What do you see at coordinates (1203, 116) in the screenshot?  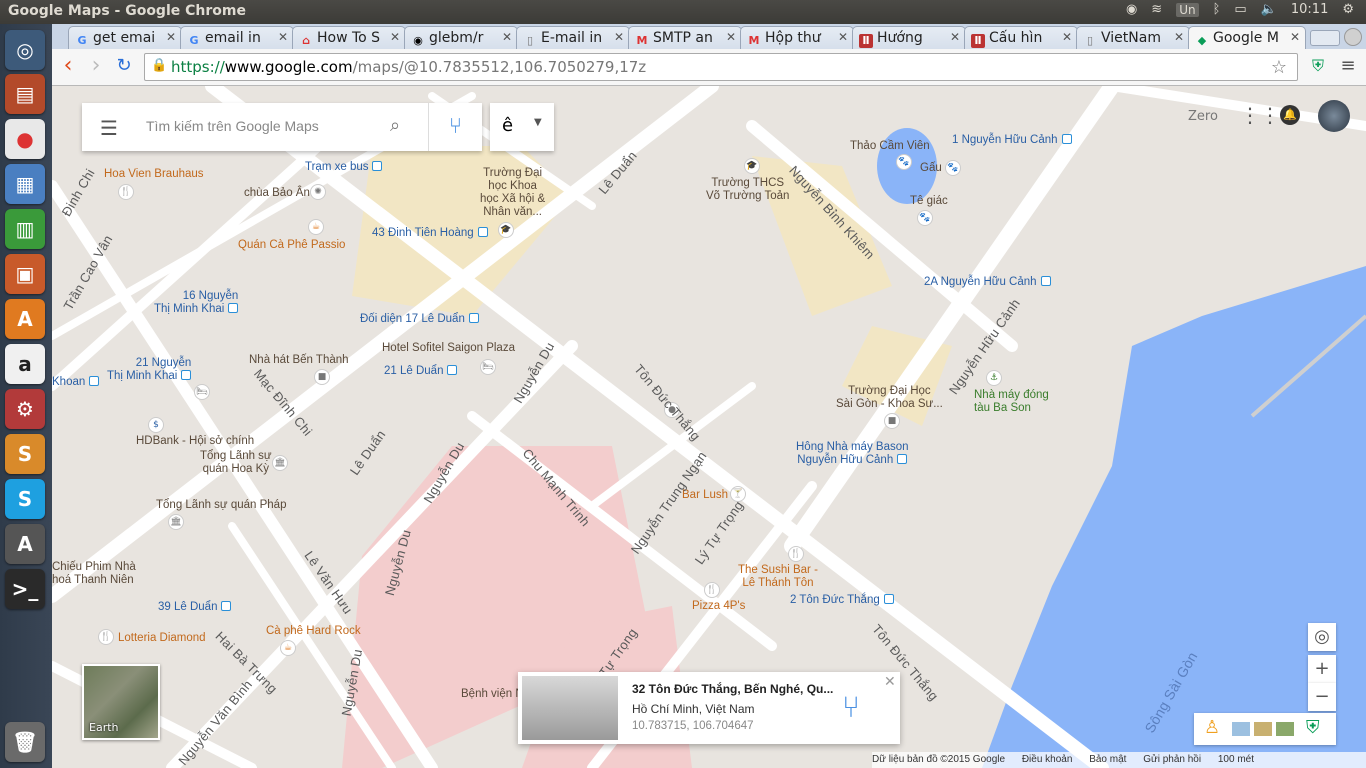 I see `account-name: Zero` at bounding box center [1203, 116].